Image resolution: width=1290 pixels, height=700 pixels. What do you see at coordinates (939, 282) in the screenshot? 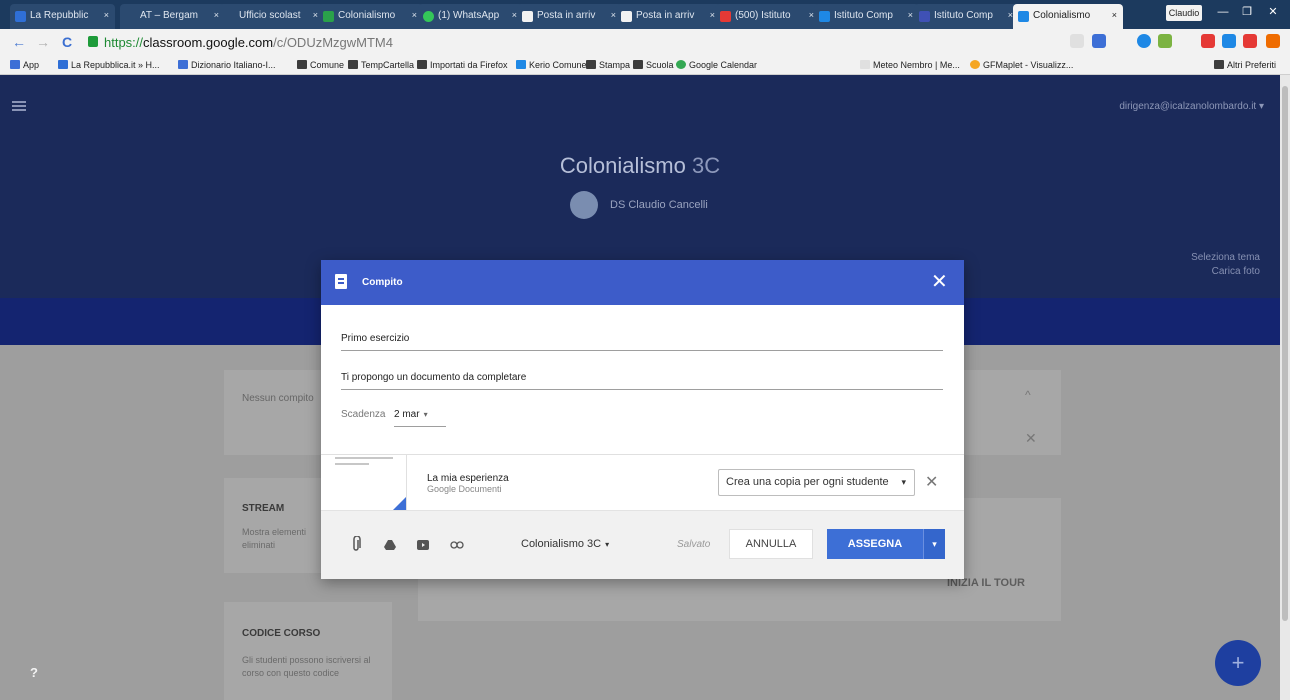
I see `close-dialog-icon: ✕` at bounding box center [939, 282].